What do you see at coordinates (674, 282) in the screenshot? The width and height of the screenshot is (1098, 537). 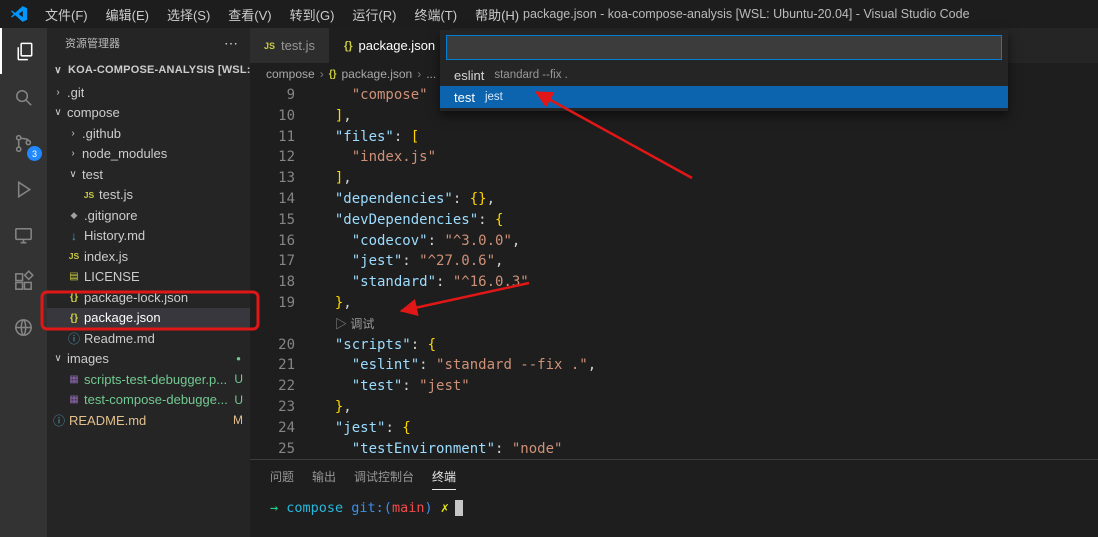 I see `code-line: 18 "standard": "^16.0.3"` at bounding box center [674, 282].